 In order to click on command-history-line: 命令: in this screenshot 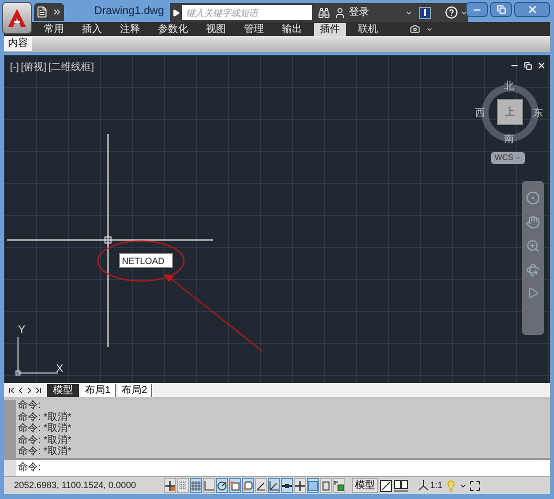, I will do `click(30, 406)`.